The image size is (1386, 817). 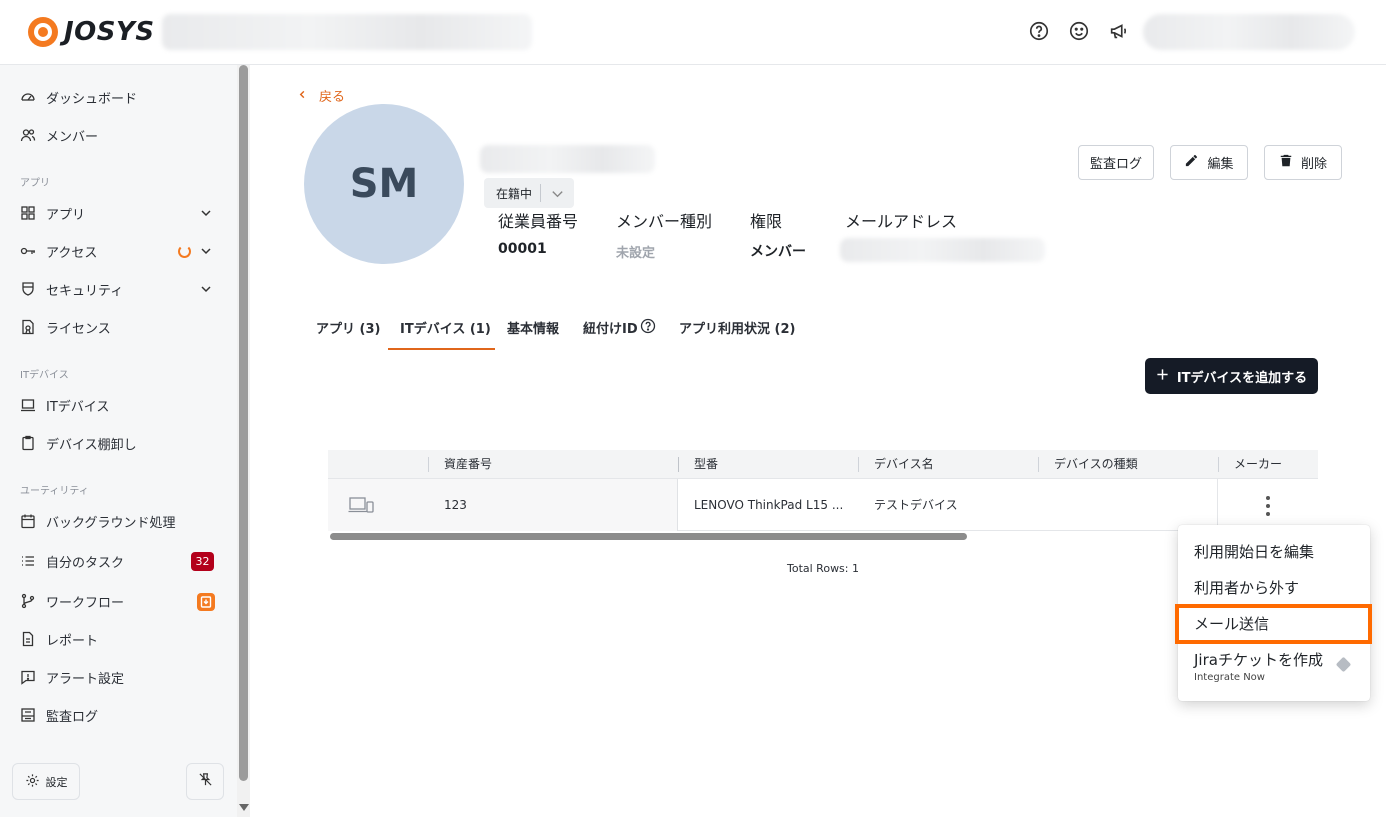 What do you see at coordinates (1286, 162) in the screenshot?
I see `trash-icon` at bounding box center [1286, 162].